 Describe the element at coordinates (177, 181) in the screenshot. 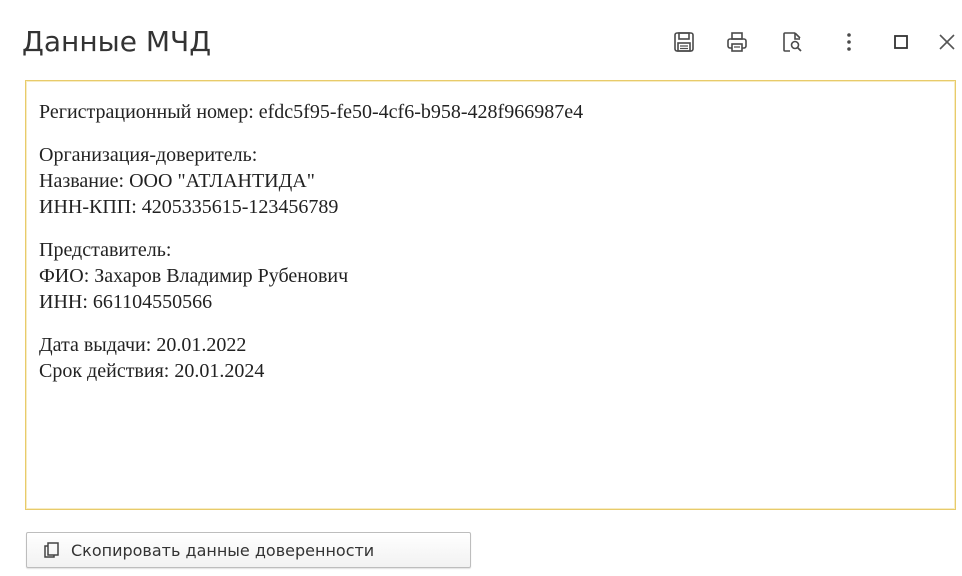

I see `principal-name-line: Название: ООО "АТЛАНТИДА"` at that location.